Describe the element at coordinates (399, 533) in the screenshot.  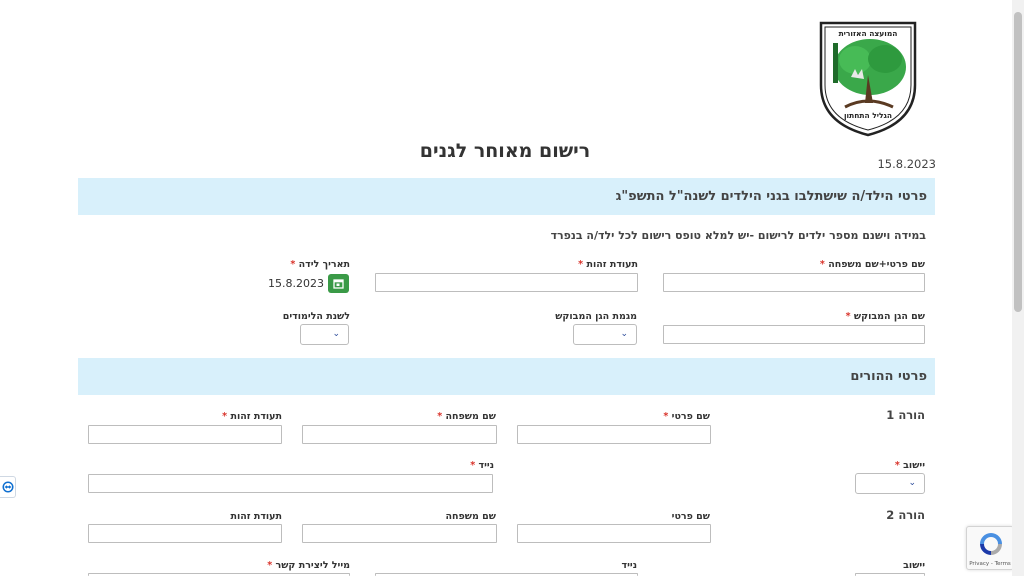
I see `parent2-last-name-input` at that location.